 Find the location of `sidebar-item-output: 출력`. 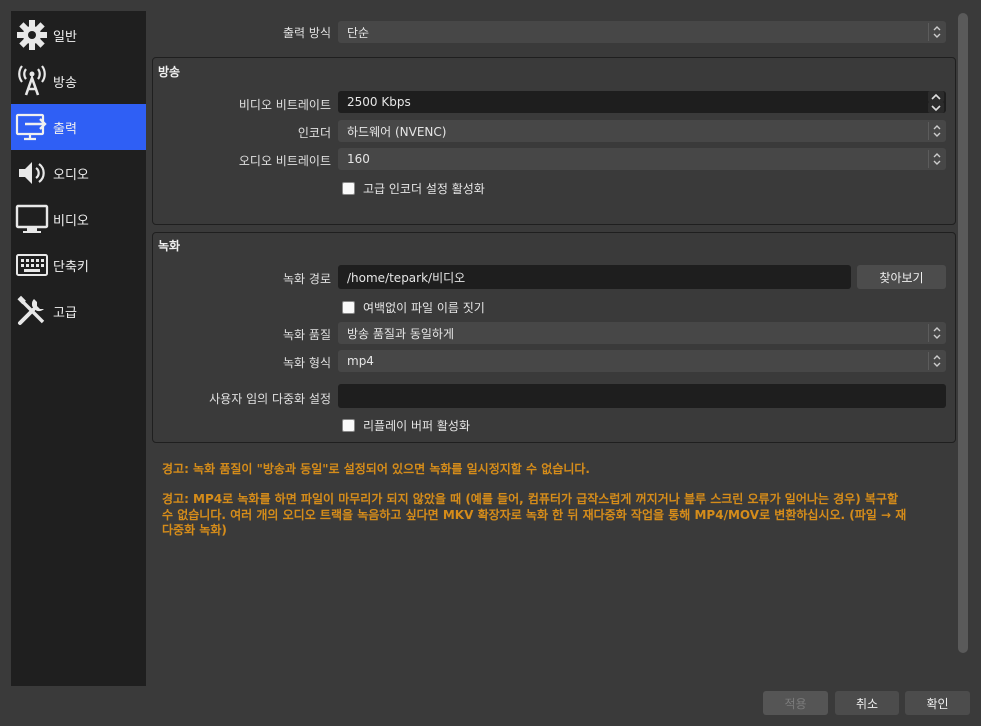

sidebar-item-output: 출력 is located at coordinates (78, 127).